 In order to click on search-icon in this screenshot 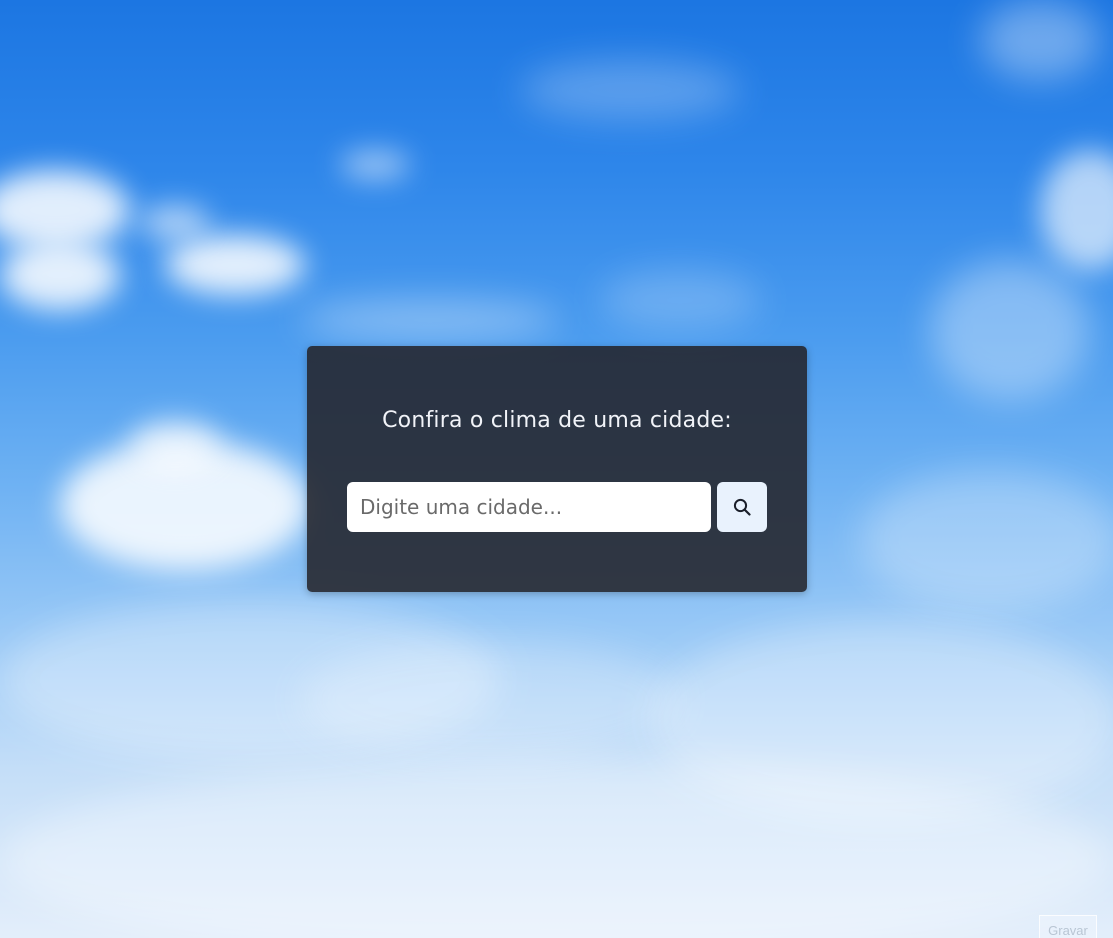, I will do `click(742, 507)`.